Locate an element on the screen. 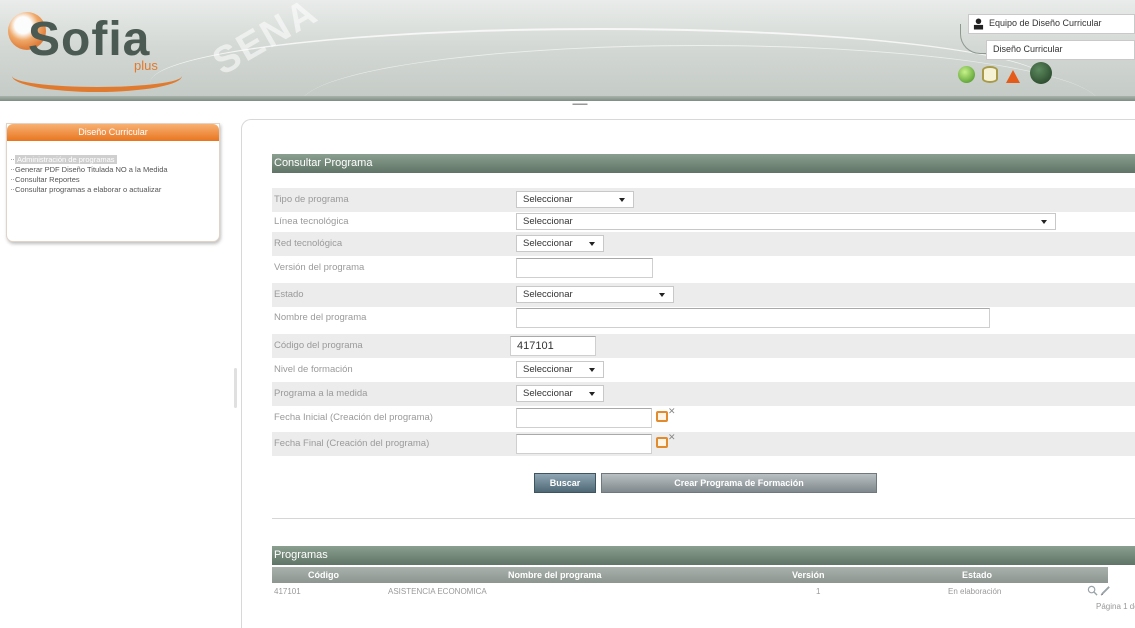  nivel-select: Seleccionar is located at coordinates (560, 369).